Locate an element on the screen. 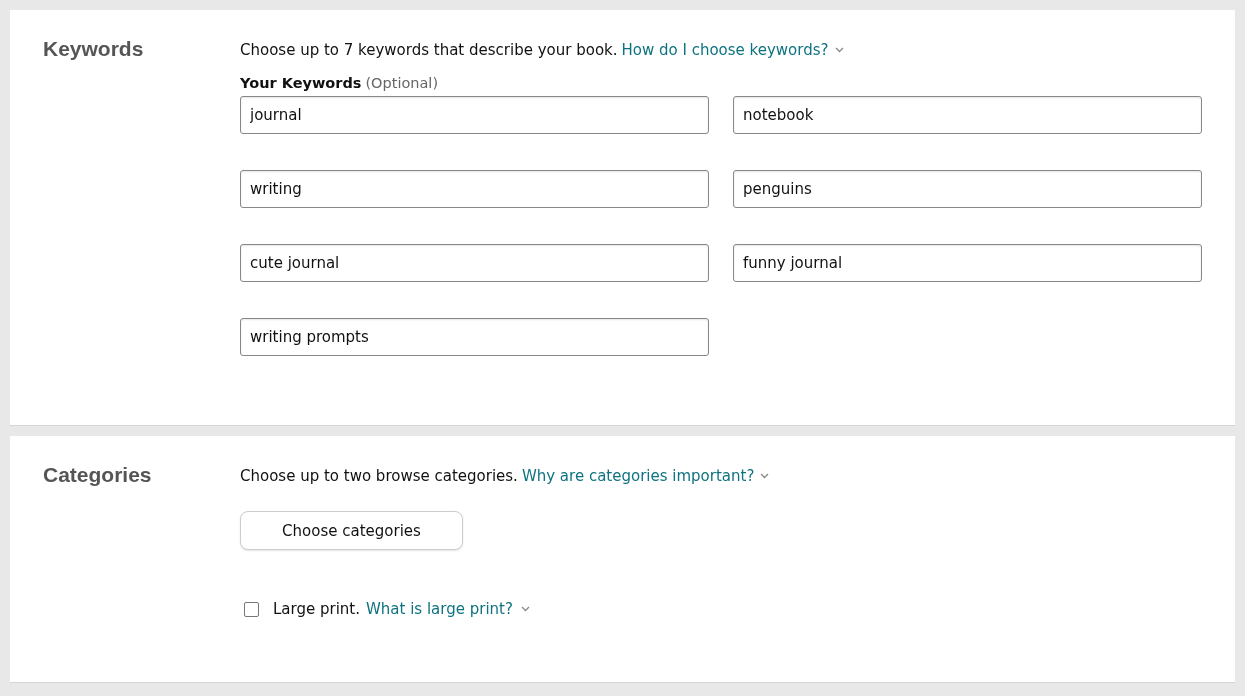 This screenshot has width=1245, height=696. description-text: Choose up to two browse categories. is located at coordinates (379, 476).